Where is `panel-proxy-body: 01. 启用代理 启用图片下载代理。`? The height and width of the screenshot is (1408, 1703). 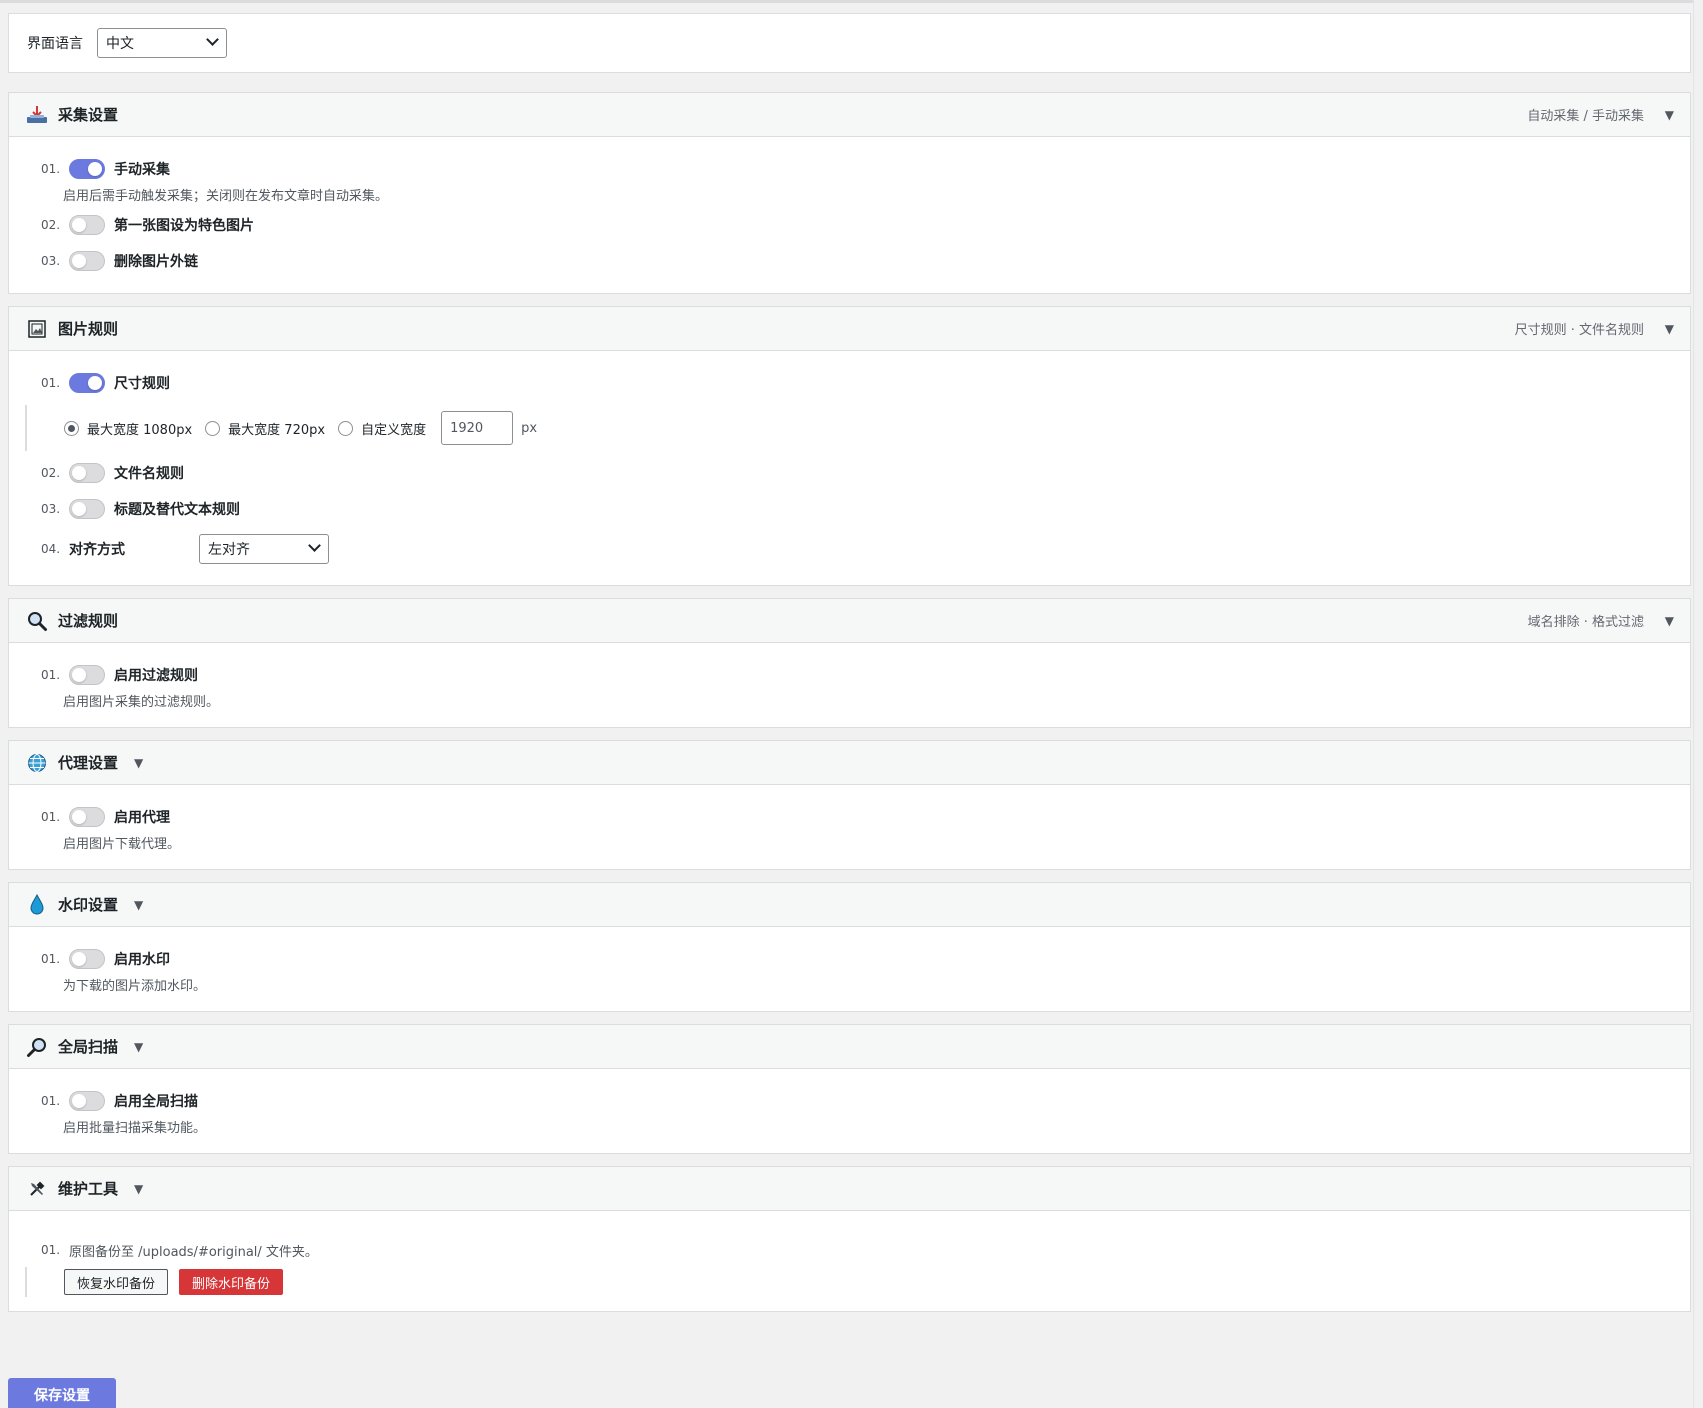
panel-proxy-body: 01. 启用代理 启用图片下载代理。 is located at coordinates (849, 827).